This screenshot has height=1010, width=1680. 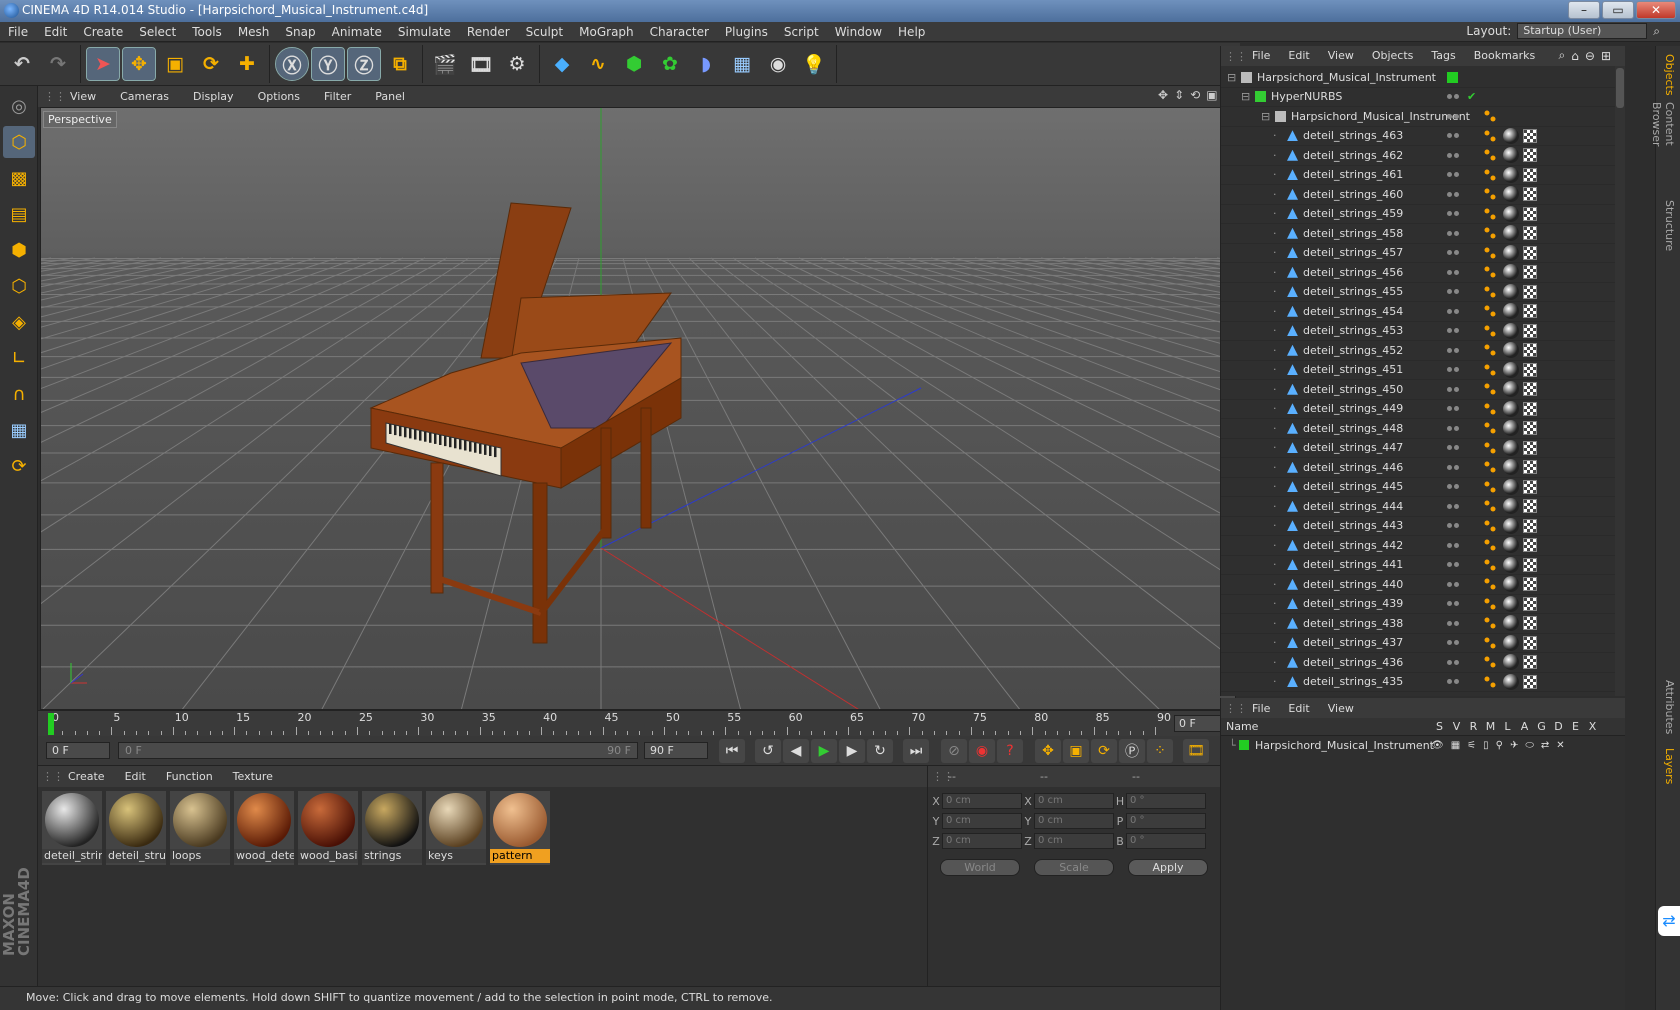 What do you see at coordinates (19, 178) in the screenshot?
I see `texture-mode-icon: ▩` at bounding box center [19, 178].